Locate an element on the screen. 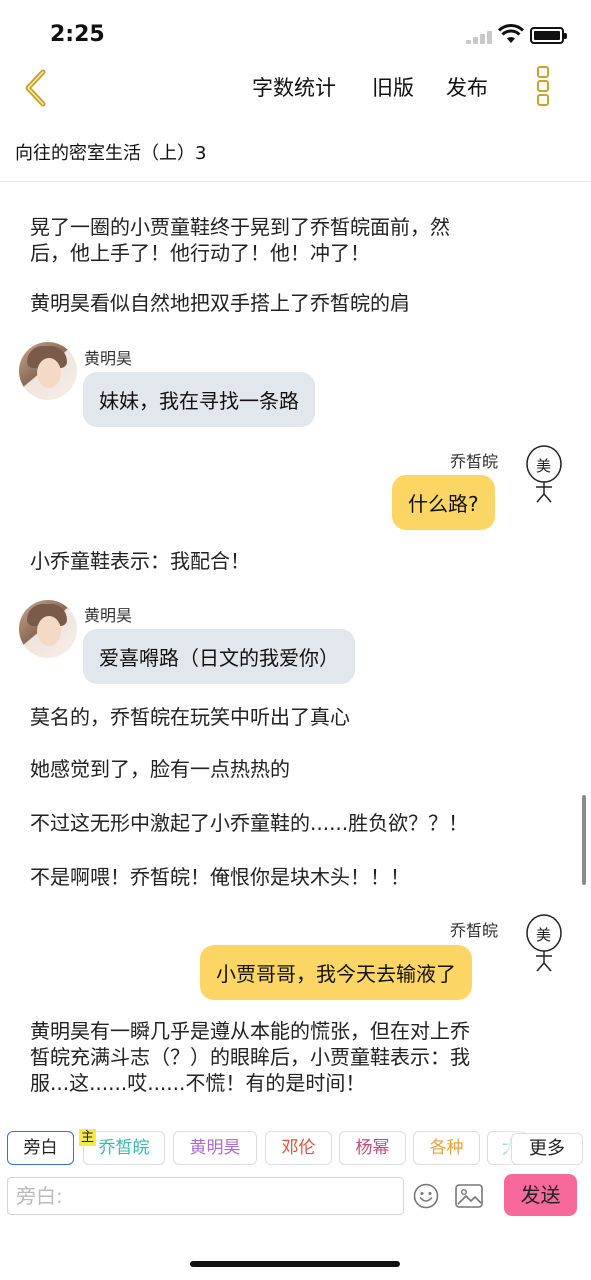 This screenshot has width=591, height=1280. wifi-icon is located at coordinates (511, 33).